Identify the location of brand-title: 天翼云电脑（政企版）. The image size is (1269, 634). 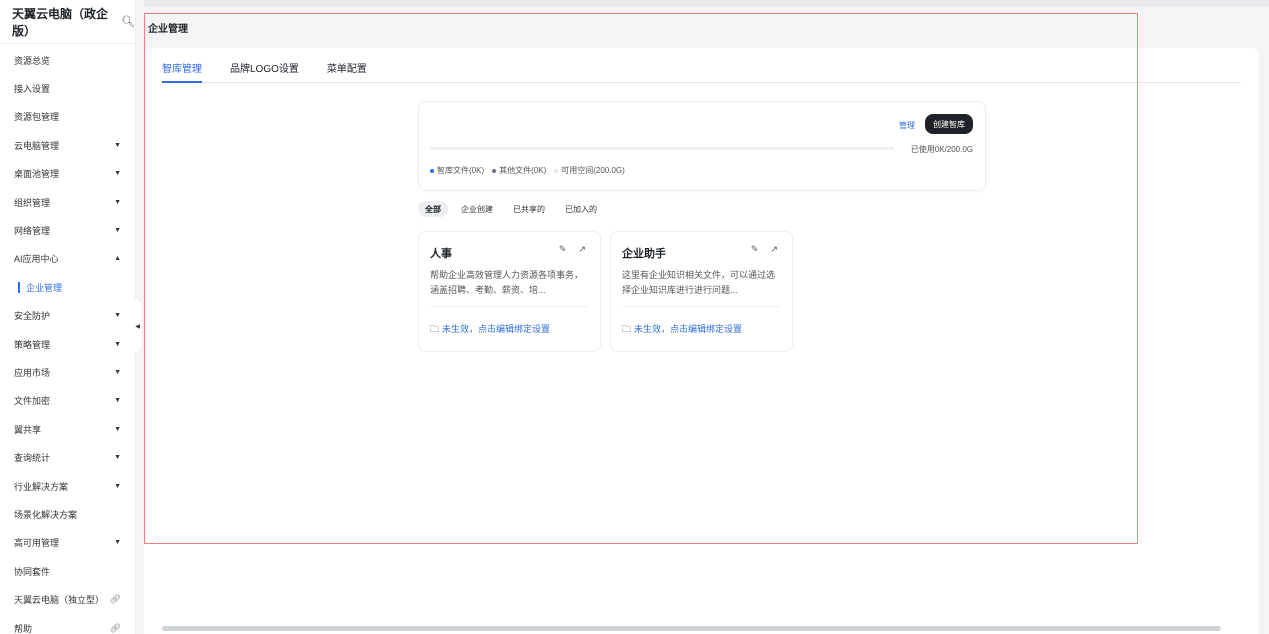
(60, 22).